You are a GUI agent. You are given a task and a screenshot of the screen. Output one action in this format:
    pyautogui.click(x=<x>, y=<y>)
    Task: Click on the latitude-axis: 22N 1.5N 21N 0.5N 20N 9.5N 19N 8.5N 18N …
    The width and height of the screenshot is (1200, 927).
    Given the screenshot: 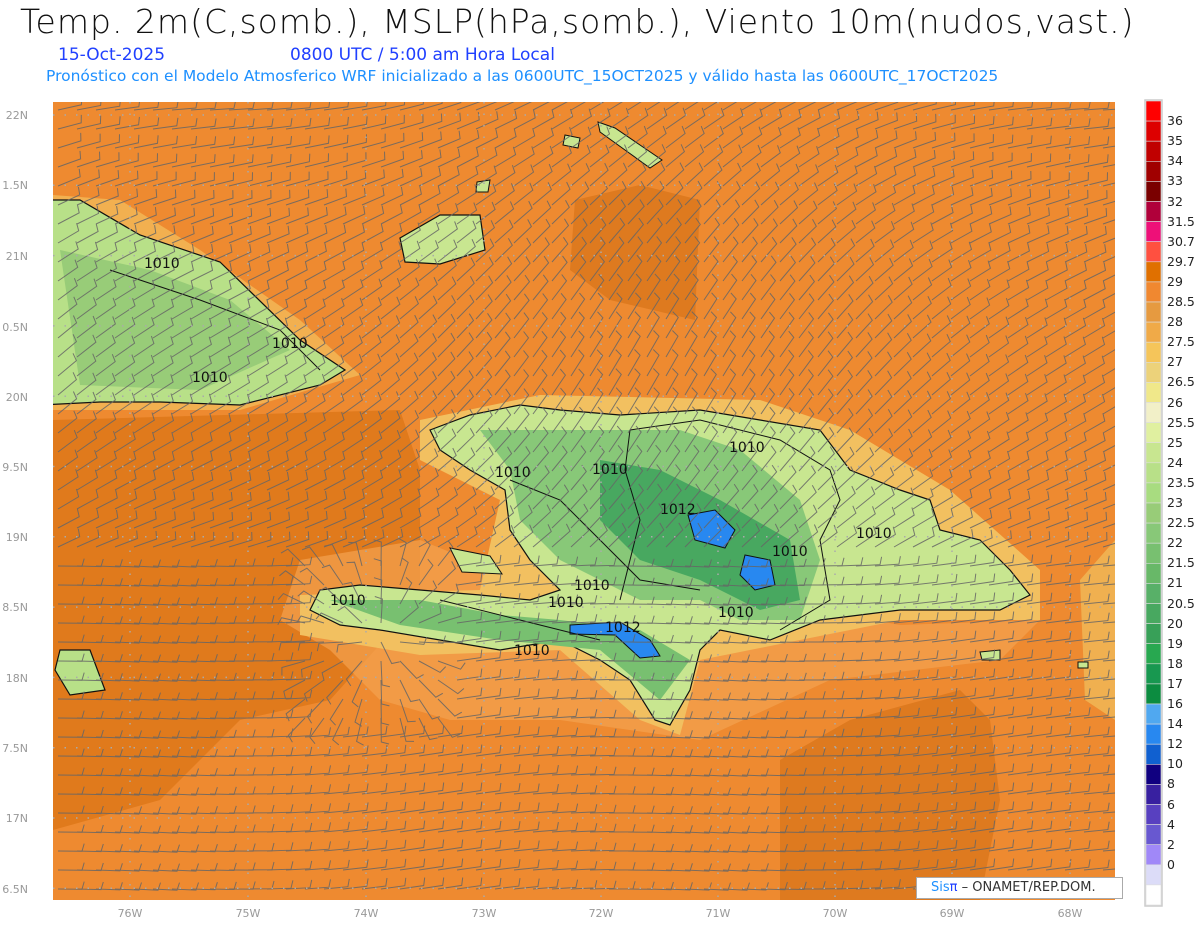 What is the action you would take?
    pyautogui.click(x=15, y=502)
    